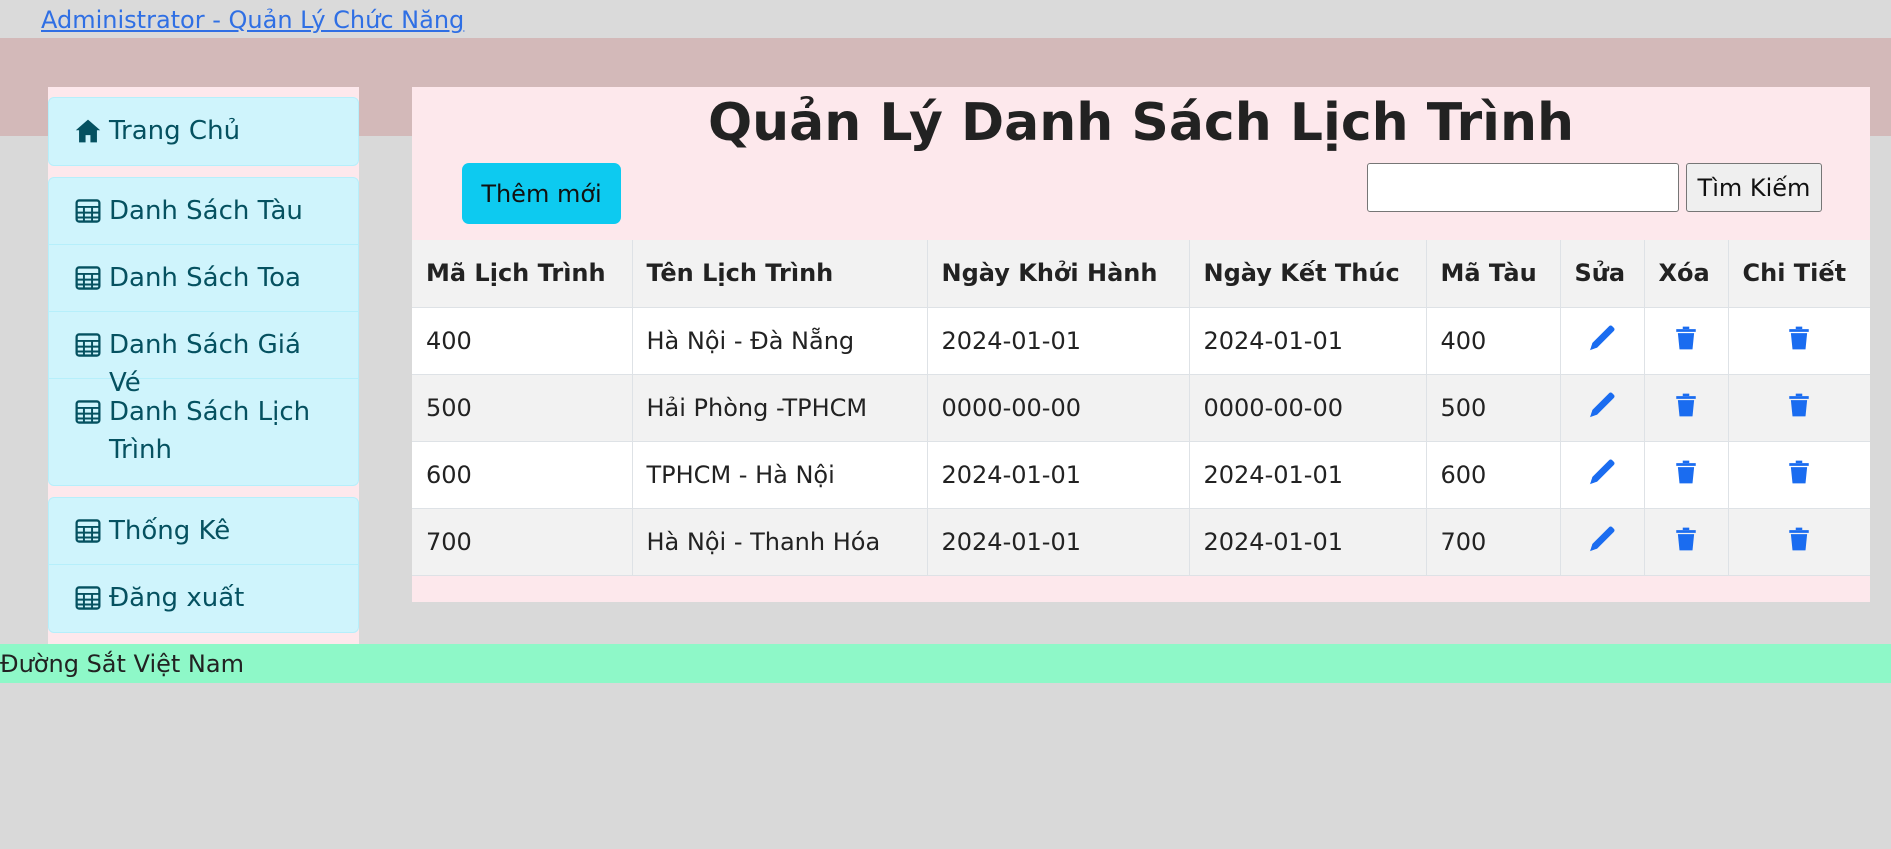  I want to click on sidebar-item-label: Danh Sách Toa, so click(205, 278).